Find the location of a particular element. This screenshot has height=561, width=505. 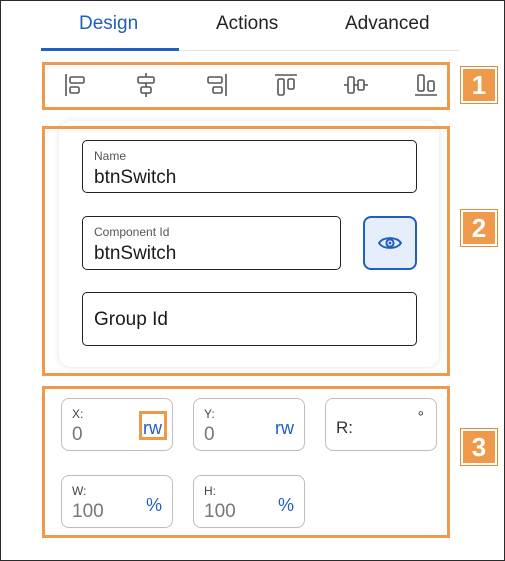

rotation-label: R: is located at coordinates (344, 427).